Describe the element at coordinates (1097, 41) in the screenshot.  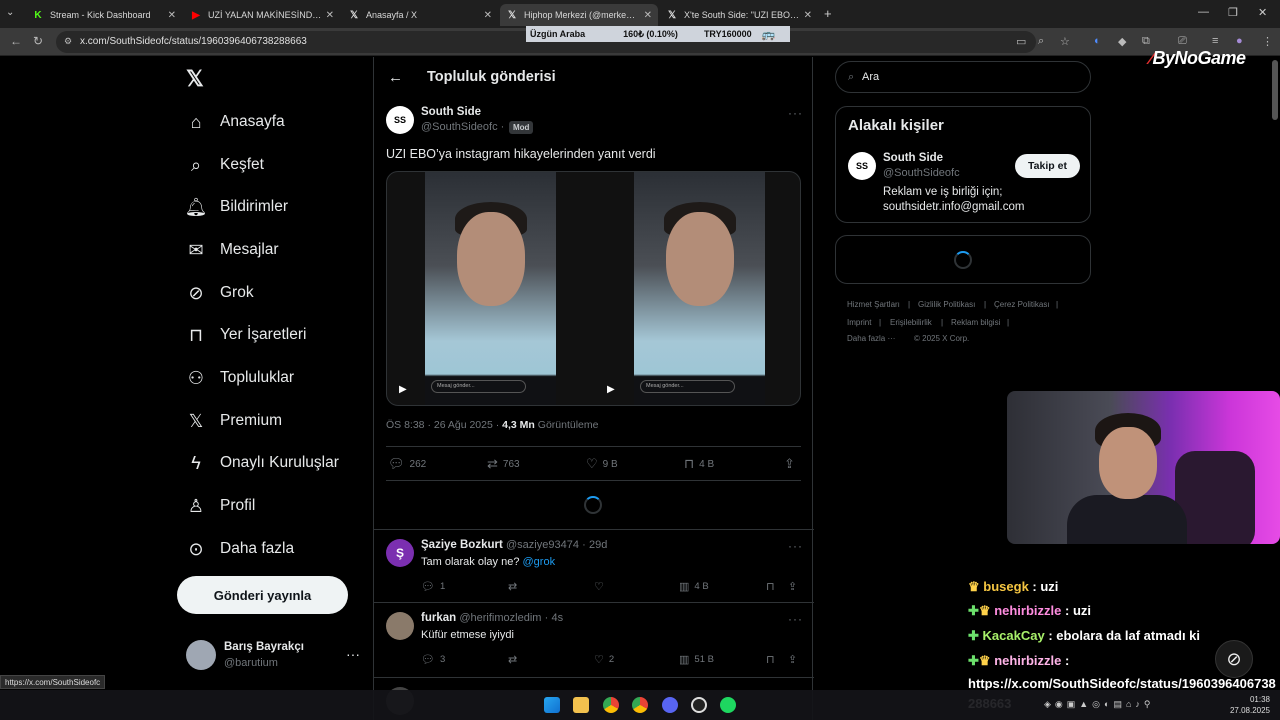
I see `extension-icon: ◐` at that location.